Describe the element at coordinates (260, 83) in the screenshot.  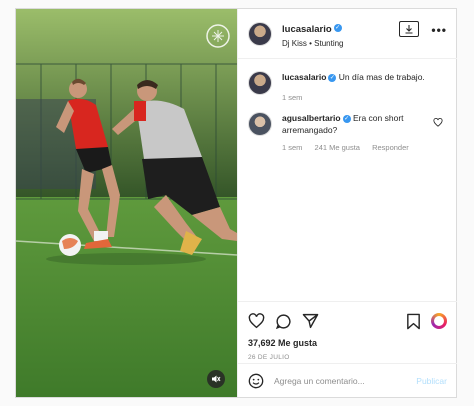
I see `caption-avatar` at that location.